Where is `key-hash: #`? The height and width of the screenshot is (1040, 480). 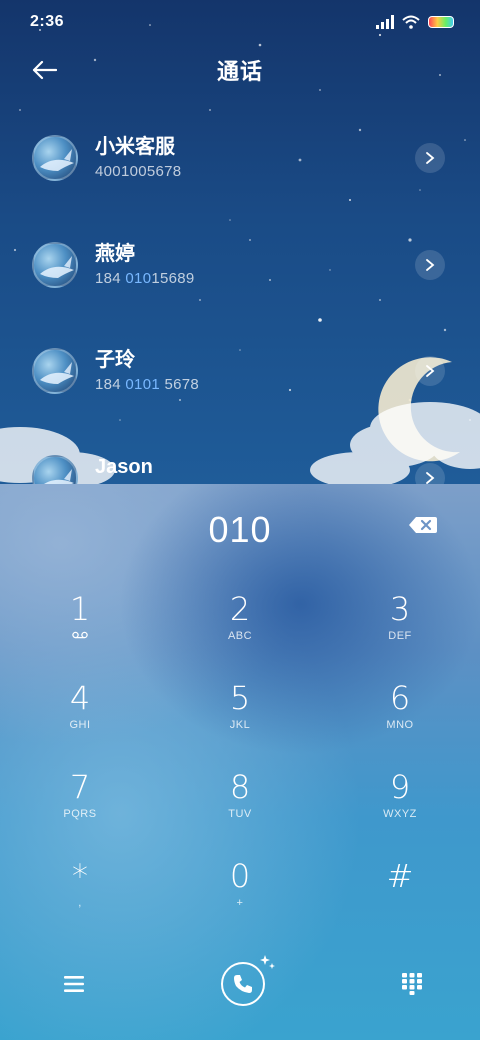
key-hash: # is located at coordinates (400, 901).